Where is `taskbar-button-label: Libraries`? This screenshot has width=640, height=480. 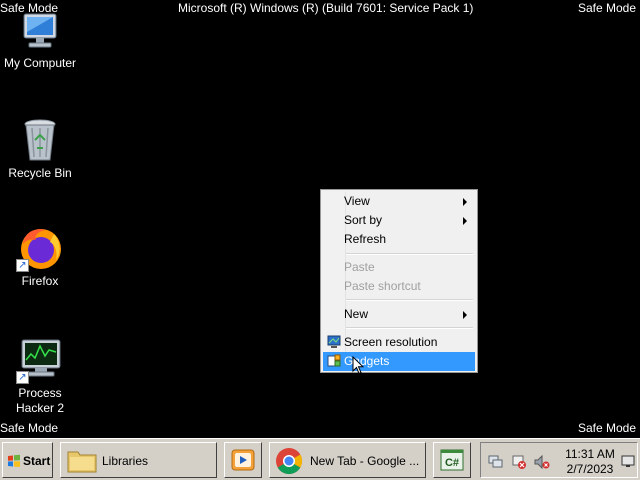 taskbar-button-label: Libraries is located at coordinates (125, 461).